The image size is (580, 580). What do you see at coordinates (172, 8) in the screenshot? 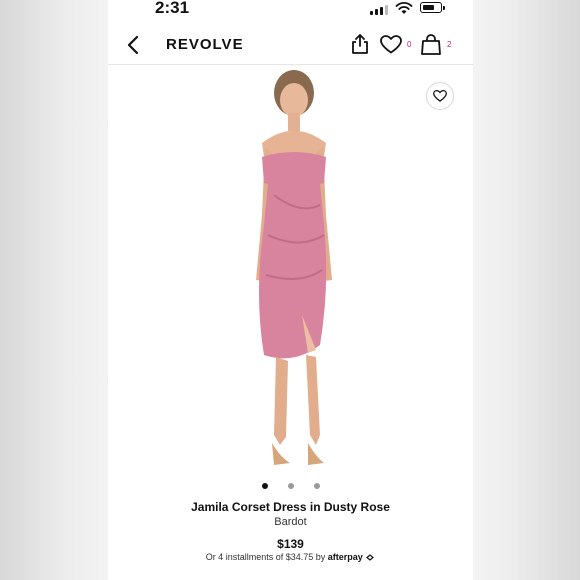
I see `status-time: 2:31` at bounding box center [172, 8].